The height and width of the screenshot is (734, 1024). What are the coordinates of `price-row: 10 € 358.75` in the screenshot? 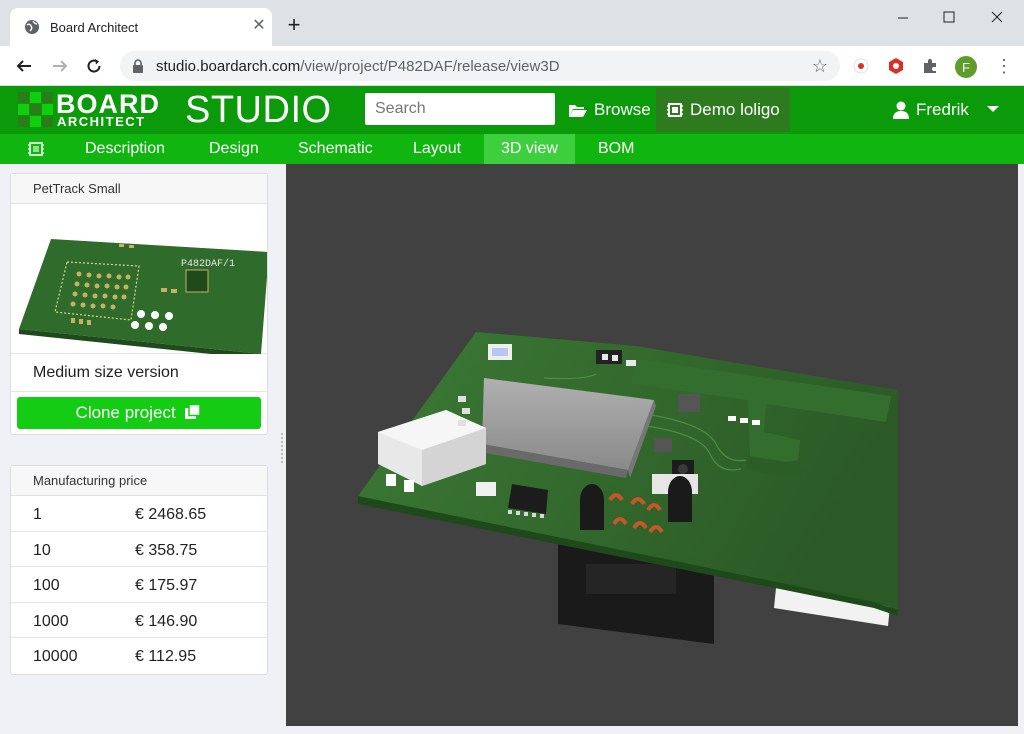 It's located at (139, 549).